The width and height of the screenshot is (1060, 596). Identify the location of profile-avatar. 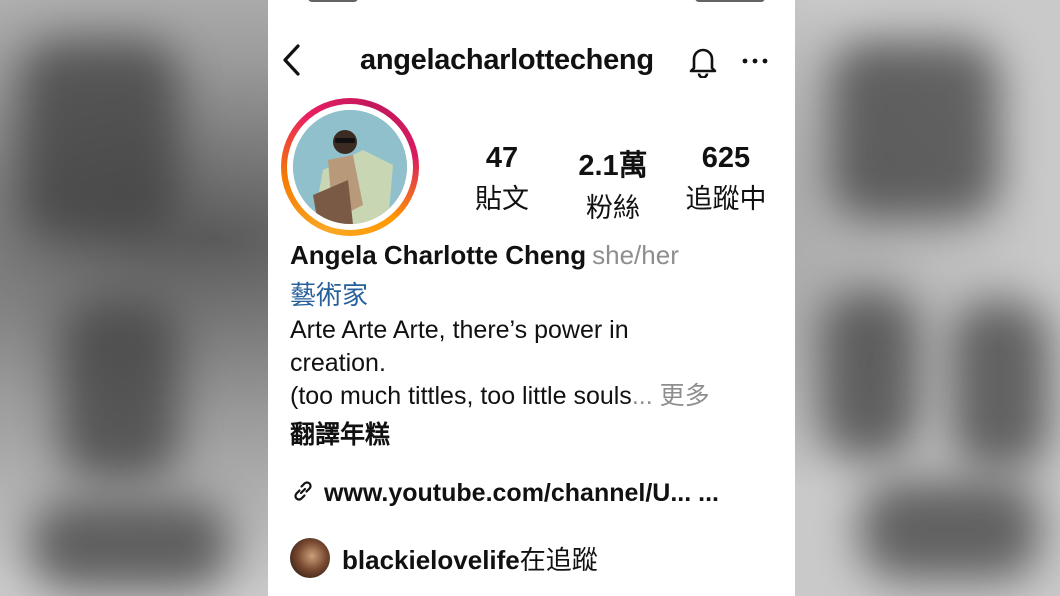
(350, 167).